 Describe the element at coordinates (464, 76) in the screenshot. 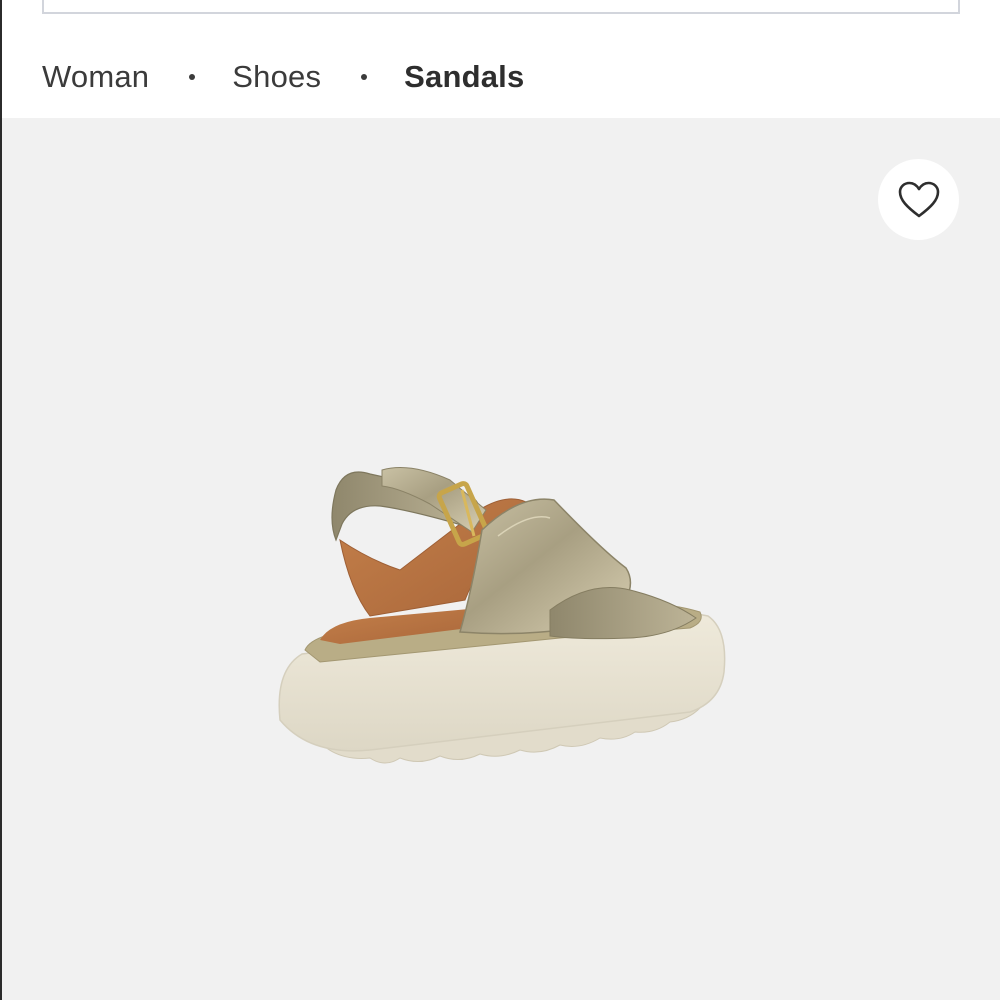

I see `breadcrumb-item-sandals: Sandals` at that location.